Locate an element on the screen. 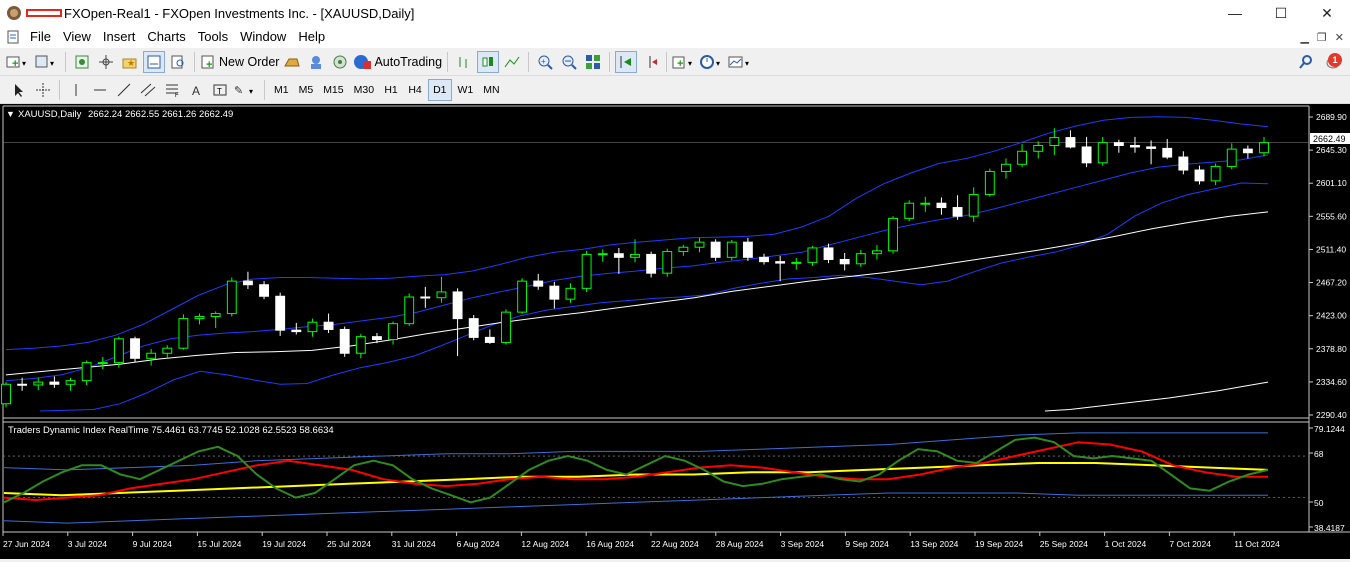 Image resolution: width=1350 pixels, height=562 pixels. text-button: A is located at coordinates (196, 90).